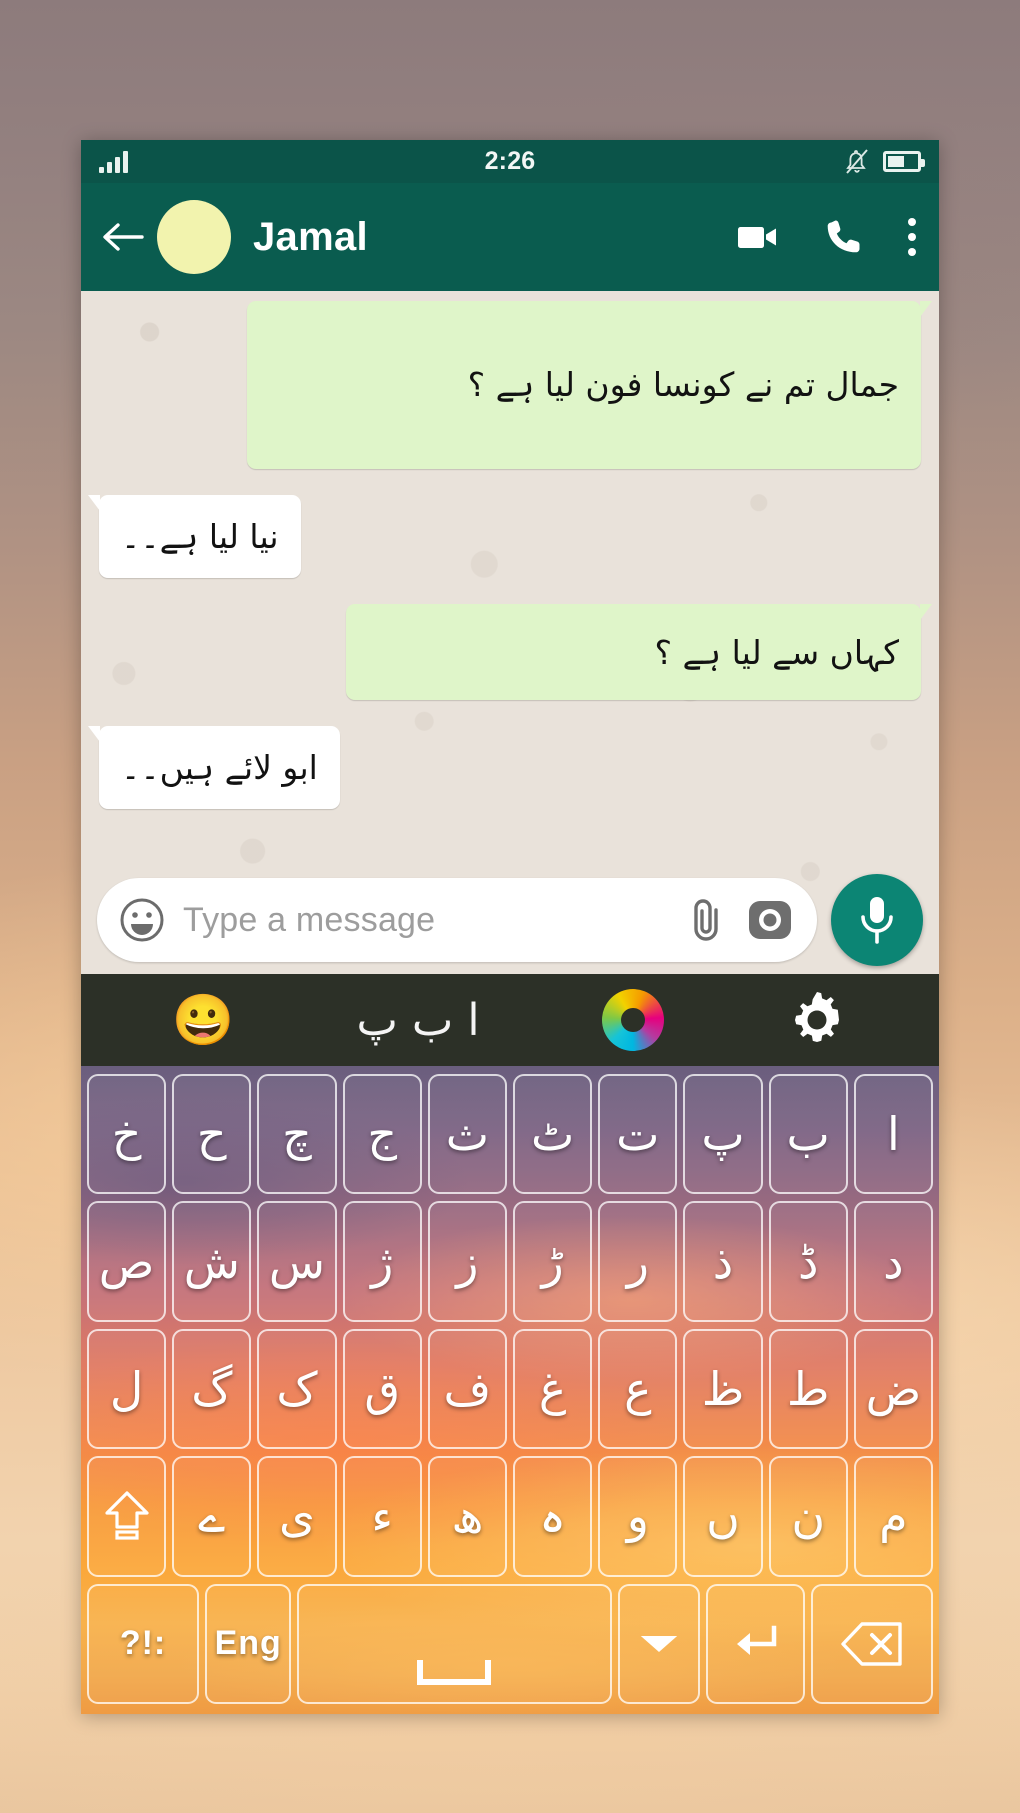  What do you see at coordinates (504, 537) in the screenshot?
I see `message-row-incoming: نیا لیا ہے۔۔` at bounding box center [504, 537].